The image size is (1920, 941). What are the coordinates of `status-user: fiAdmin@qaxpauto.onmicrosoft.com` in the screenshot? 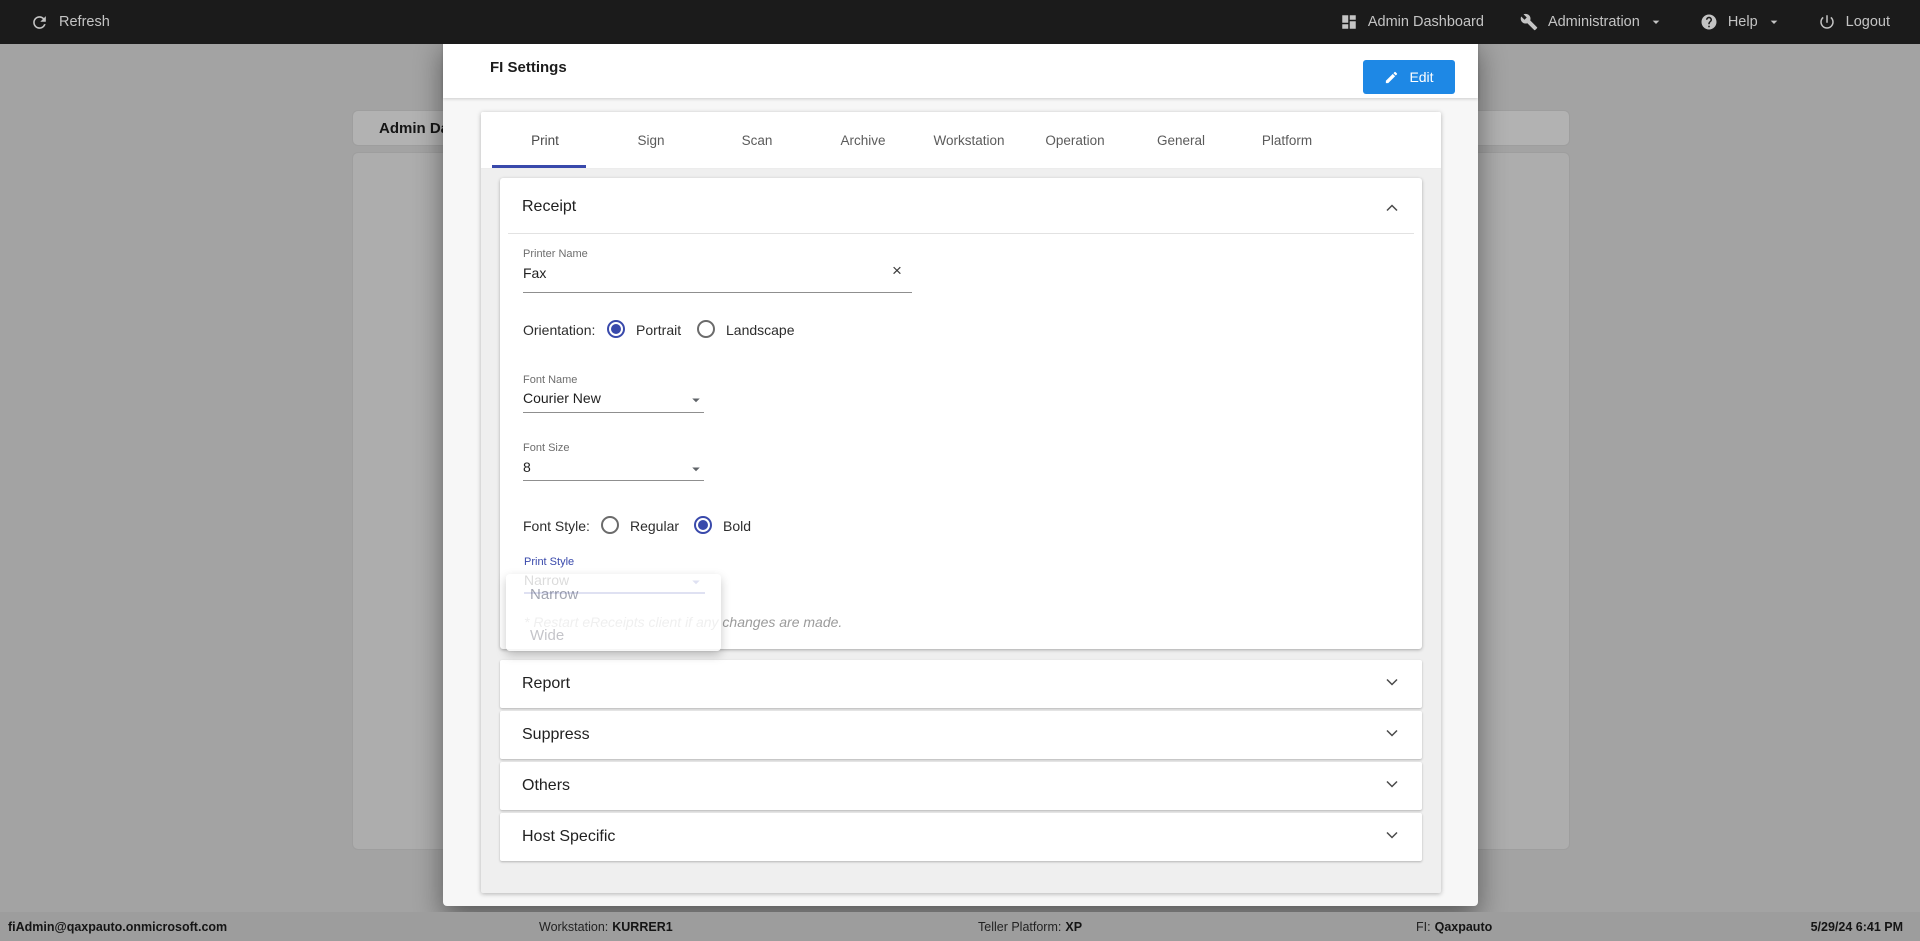 It's located at (118, 926).